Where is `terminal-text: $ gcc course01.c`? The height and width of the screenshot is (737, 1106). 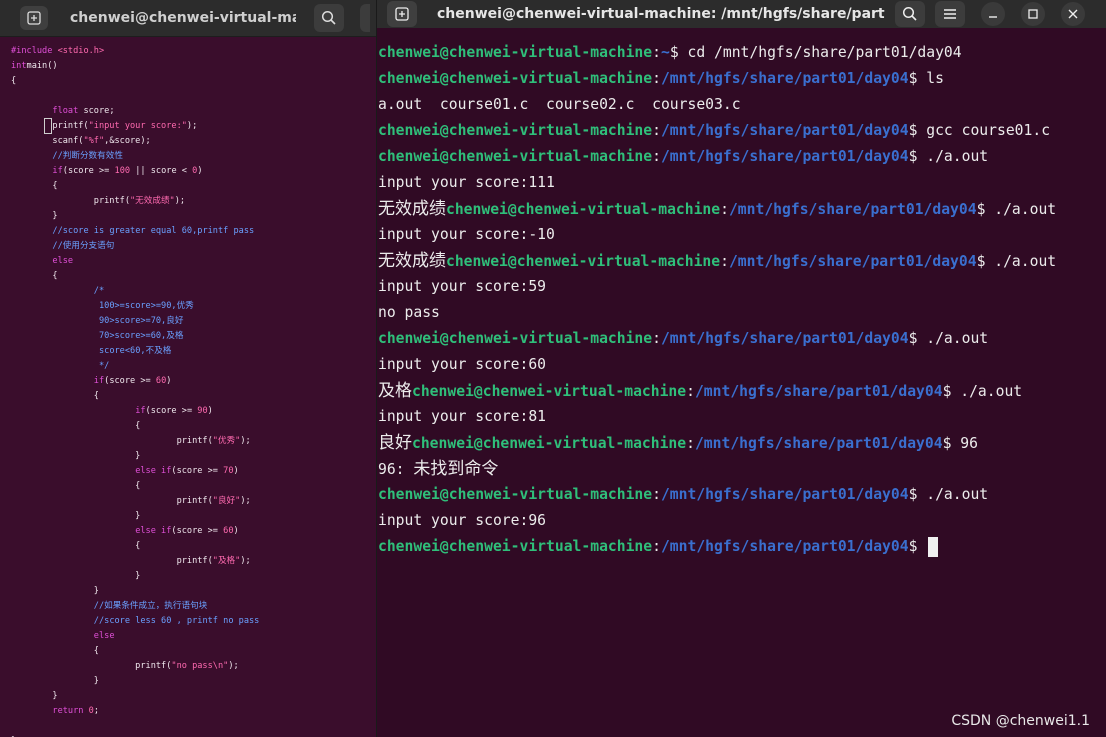
terminal-text: $ gcc course01.c is located at coordinates (979, 130).